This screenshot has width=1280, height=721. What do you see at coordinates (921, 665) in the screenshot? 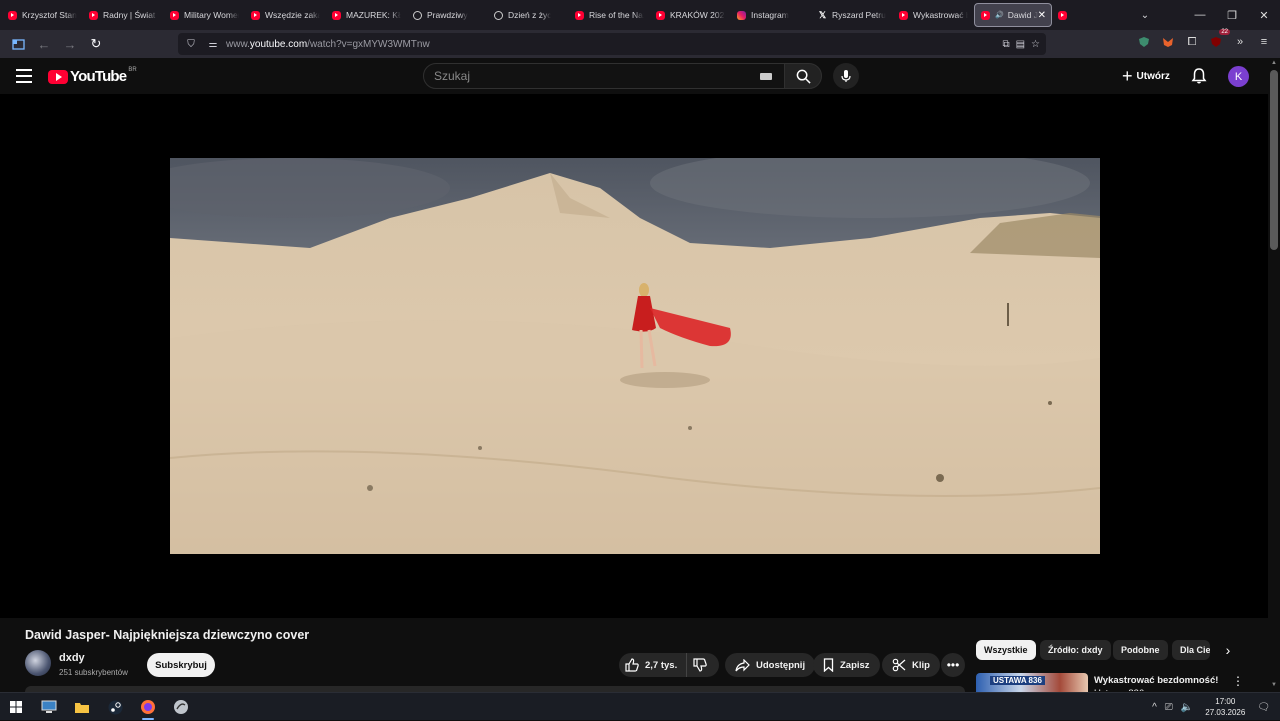
I see `clip-label: Klip` at bounding box center [921, 665].